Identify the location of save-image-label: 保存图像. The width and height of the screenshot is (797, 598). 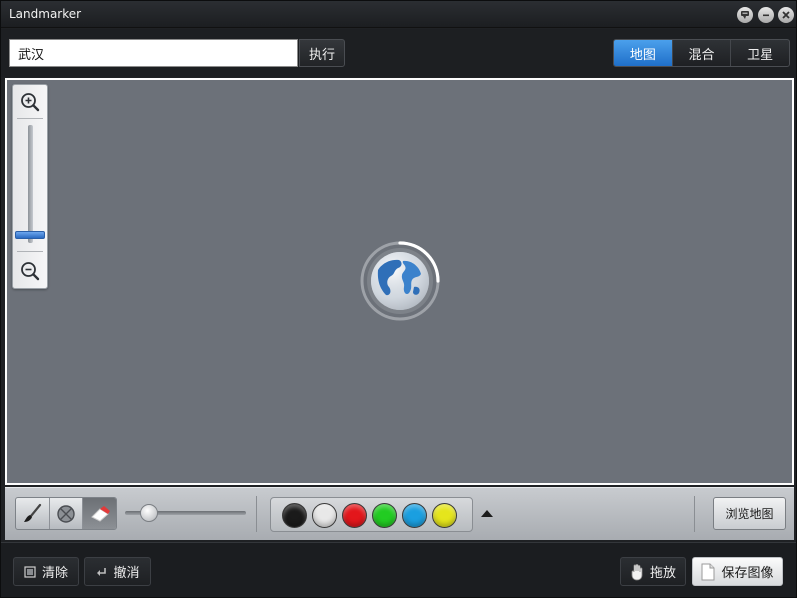
(747, 573).